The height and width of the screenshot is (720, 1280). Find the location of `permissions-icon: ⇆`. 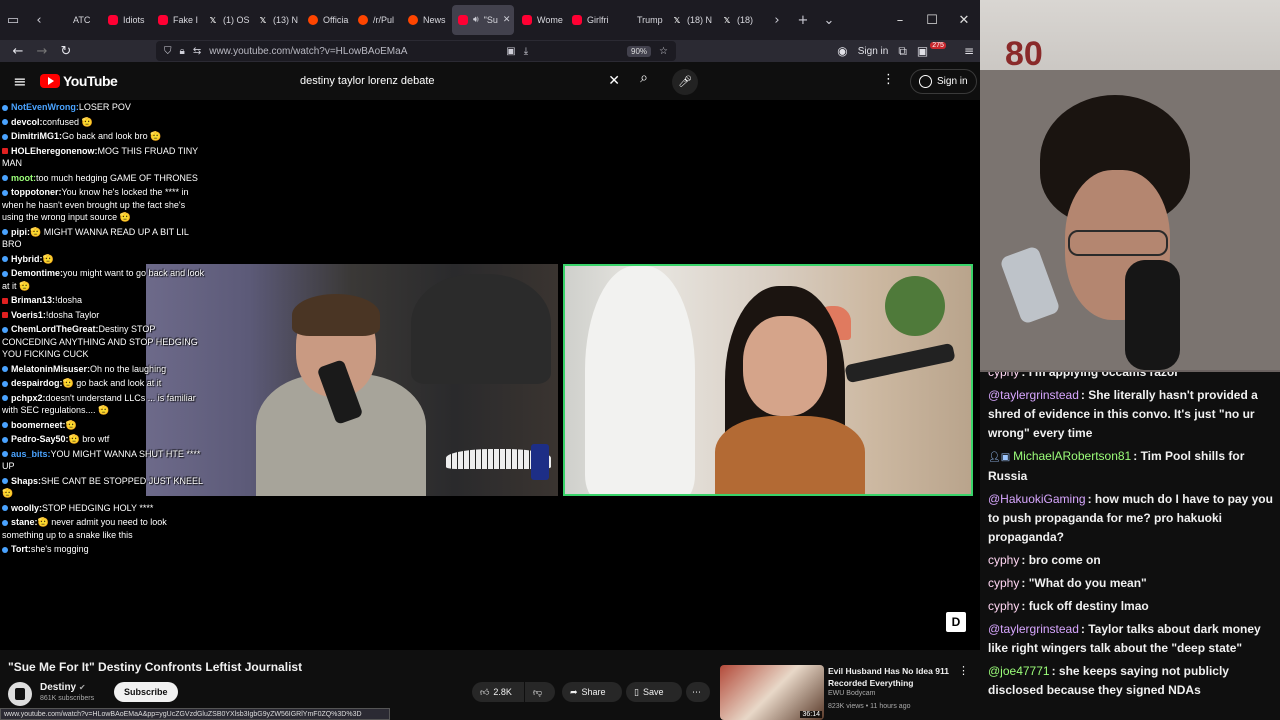

permissions-icon: ⇆ is located at coordinates (197, 51).